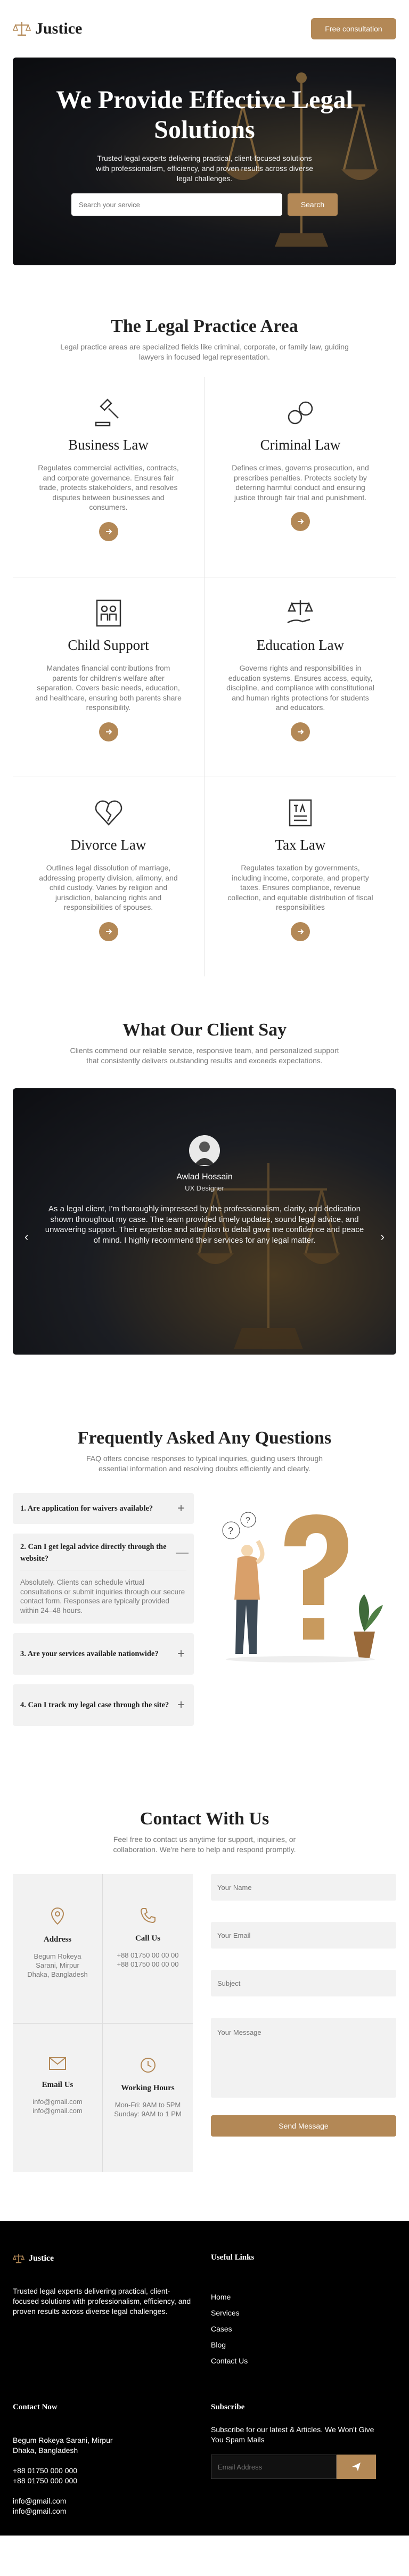  Describe the element at coordinates (41, 2258) in the screenshot. I see `footer-logo-text: Justice` at that location.